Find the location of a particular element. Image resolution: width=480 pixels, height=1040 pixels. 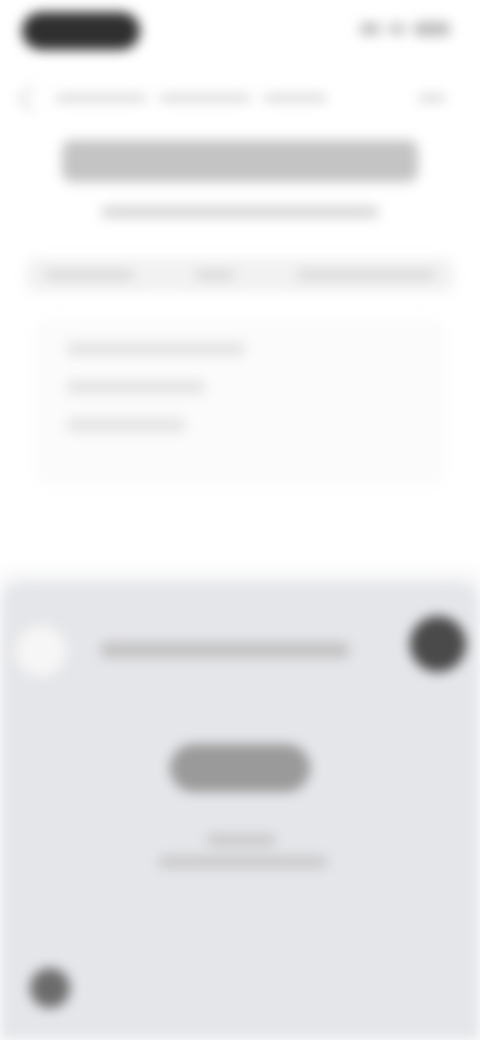

battery-icon is located at coordinates (432, 29).